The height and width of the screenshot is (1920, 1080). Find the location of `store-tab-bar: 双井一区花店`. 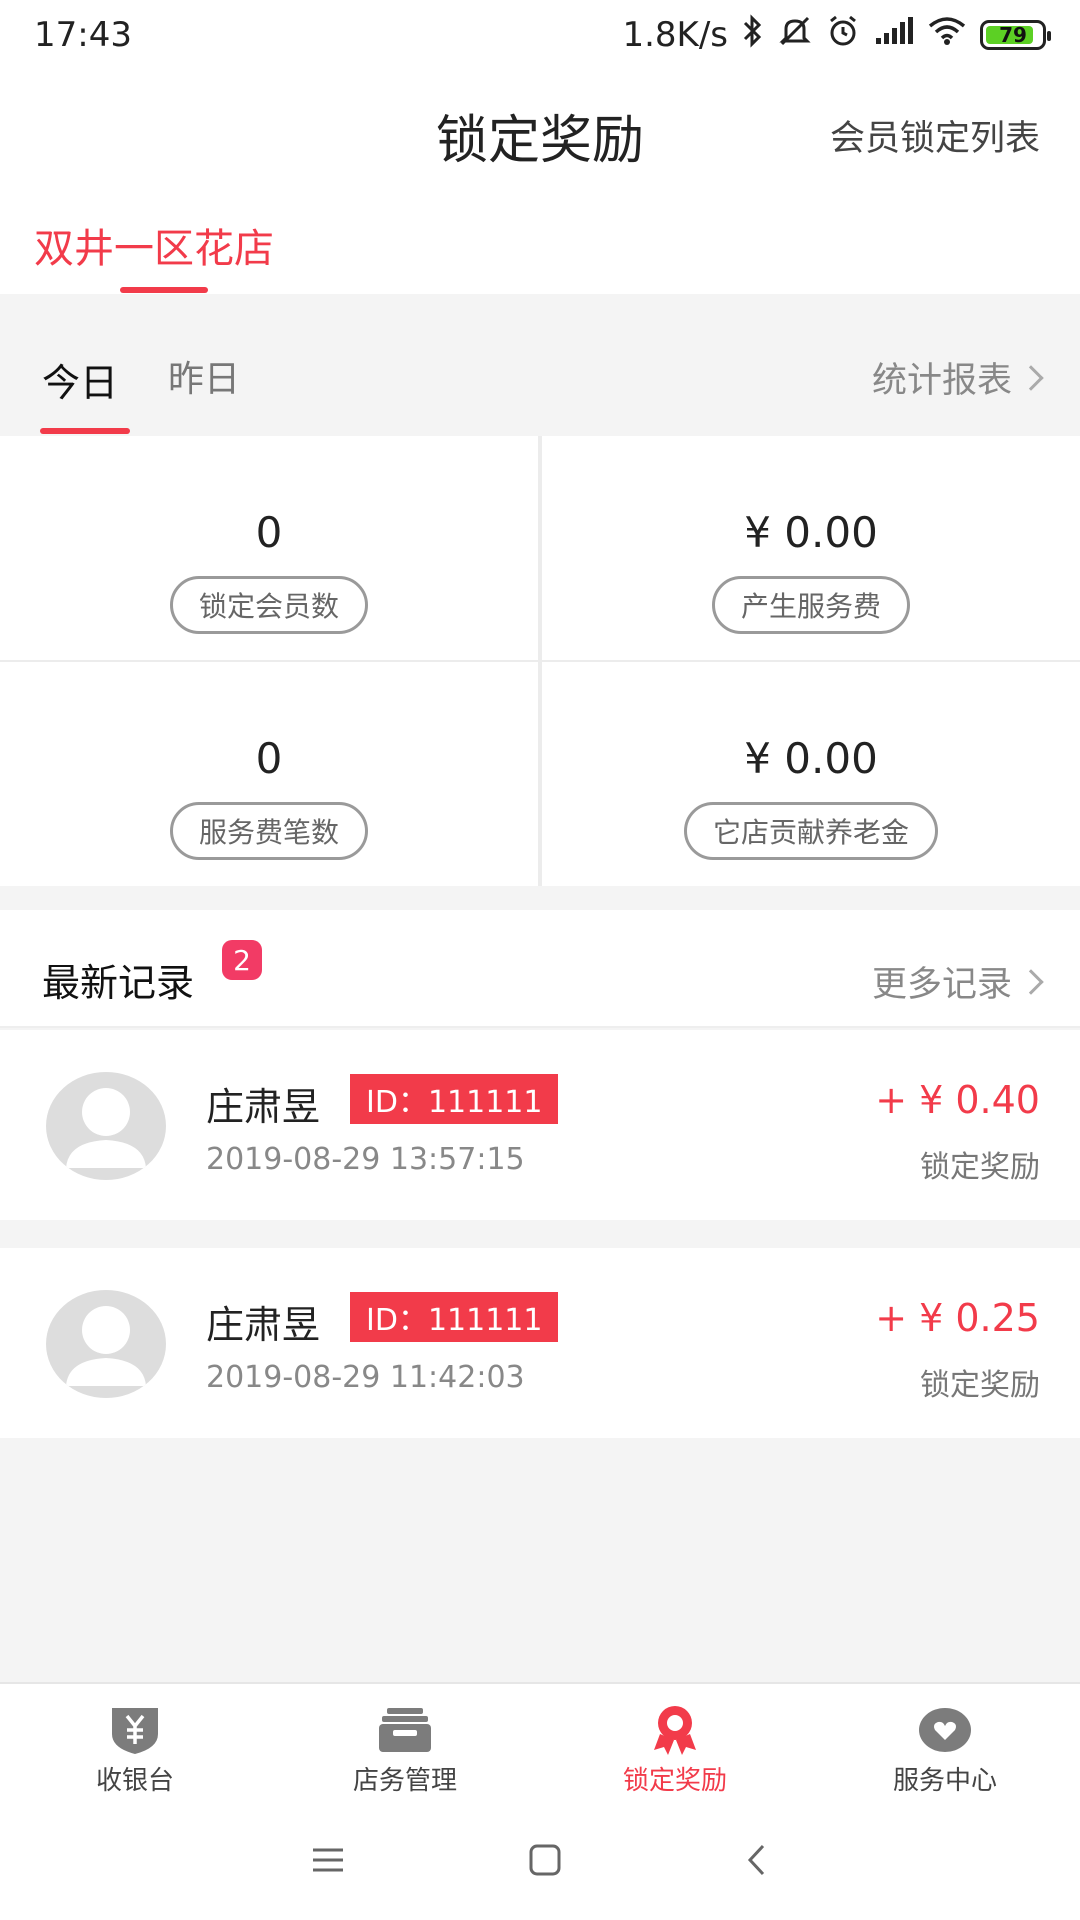

store-tab-bar: 双井一区花店 is located at coordinates (540, 243).